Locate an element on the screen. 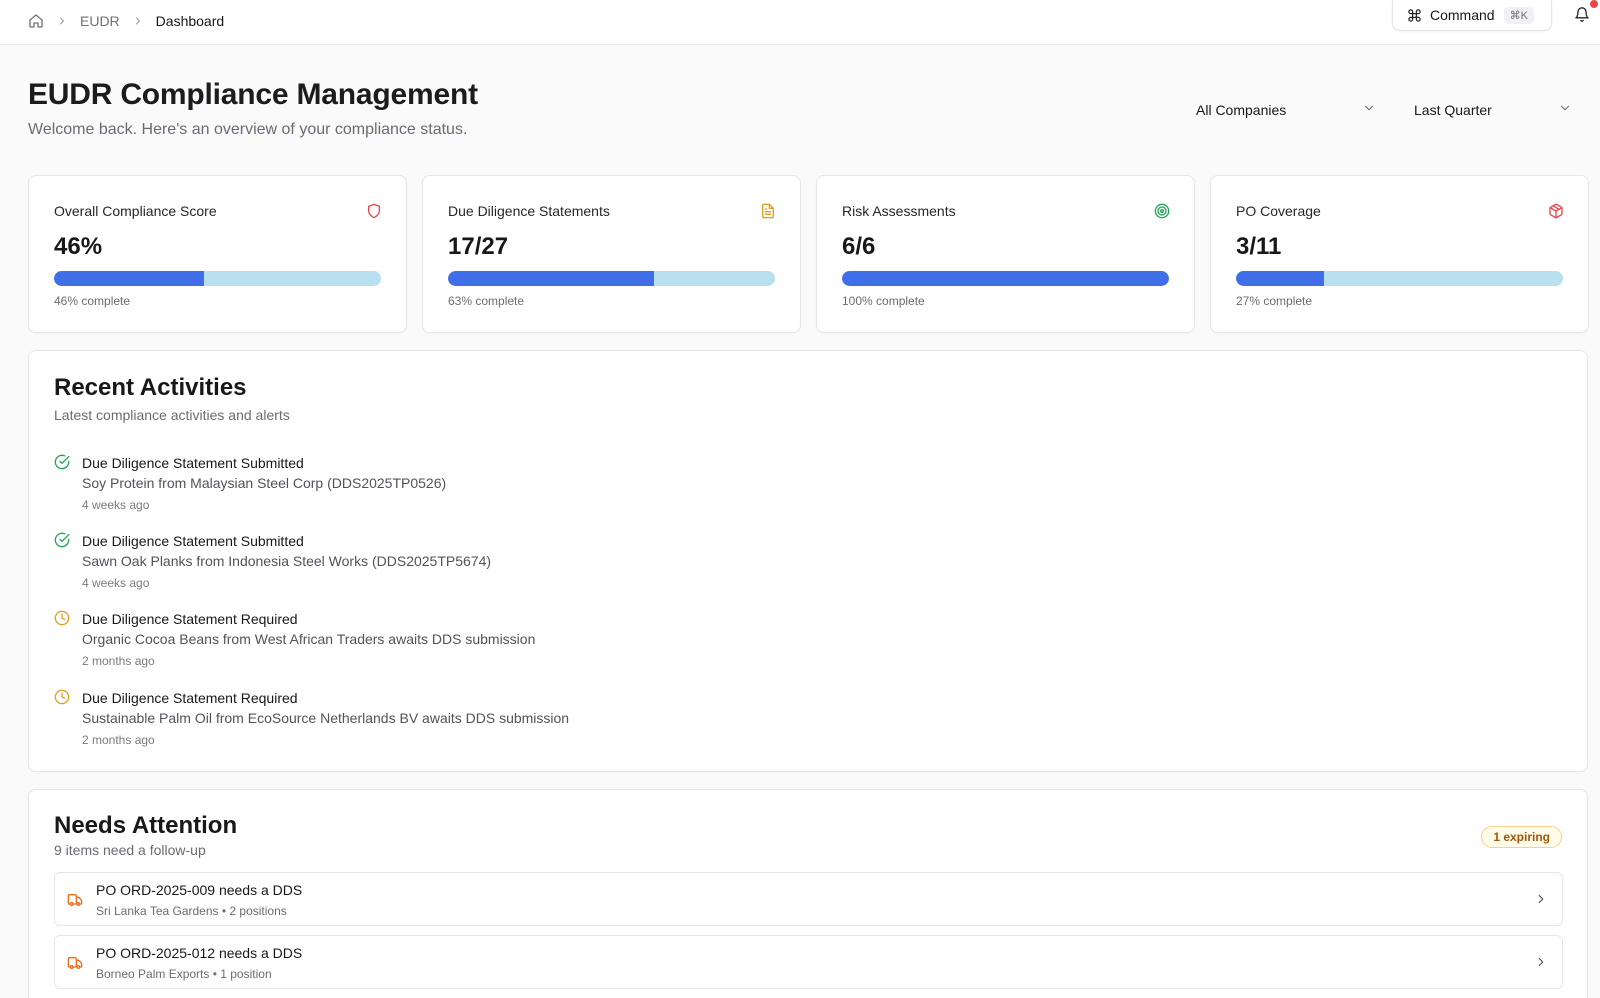 The image size is (1600, 998). stat-label: Due Diligence Statements is located at coordinates (529, 211).